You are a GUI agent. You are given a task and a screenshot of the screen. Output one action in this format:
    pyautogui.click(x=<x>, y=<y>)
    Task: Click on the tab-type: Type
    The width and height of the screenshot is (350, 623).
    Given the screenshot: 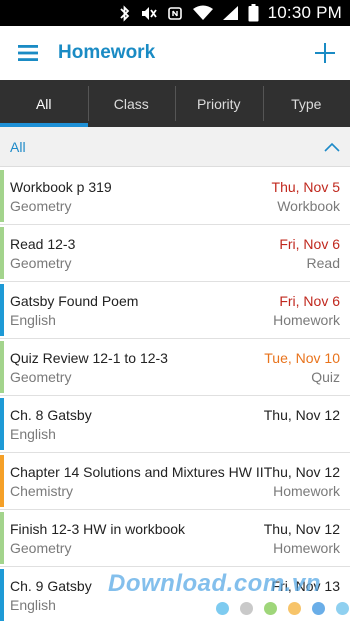 What is the action you would take?
    pyautogui.click(x=306, y=103)
    